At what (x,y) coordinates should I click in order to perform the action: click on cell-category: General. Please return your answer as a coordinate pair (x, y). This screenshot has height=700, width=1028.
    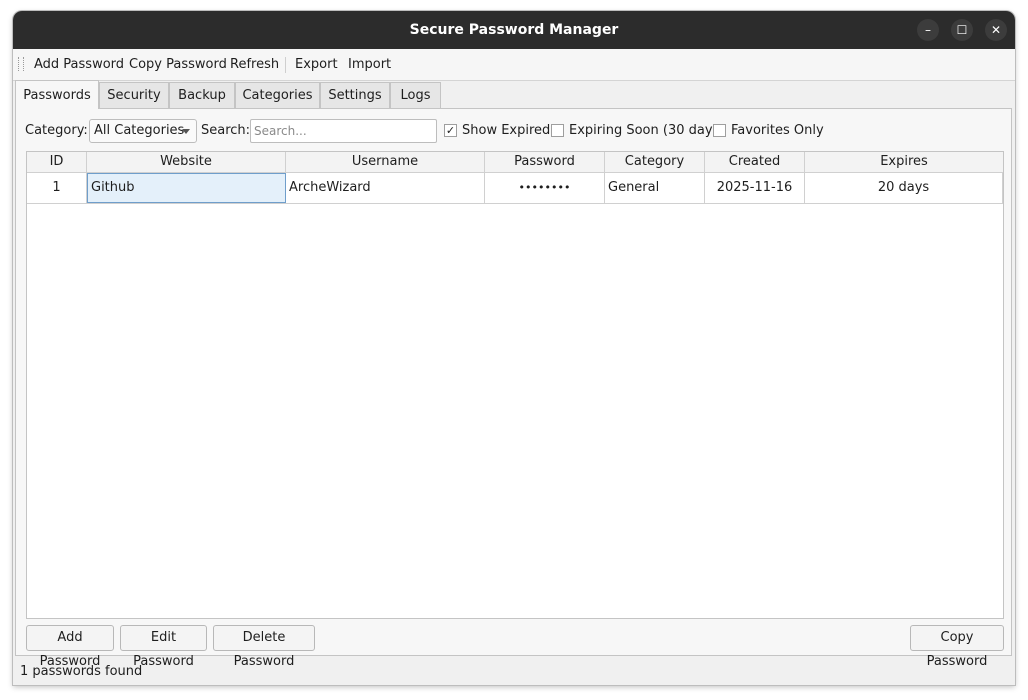
    Looking at the image, I should click on (655, 188).